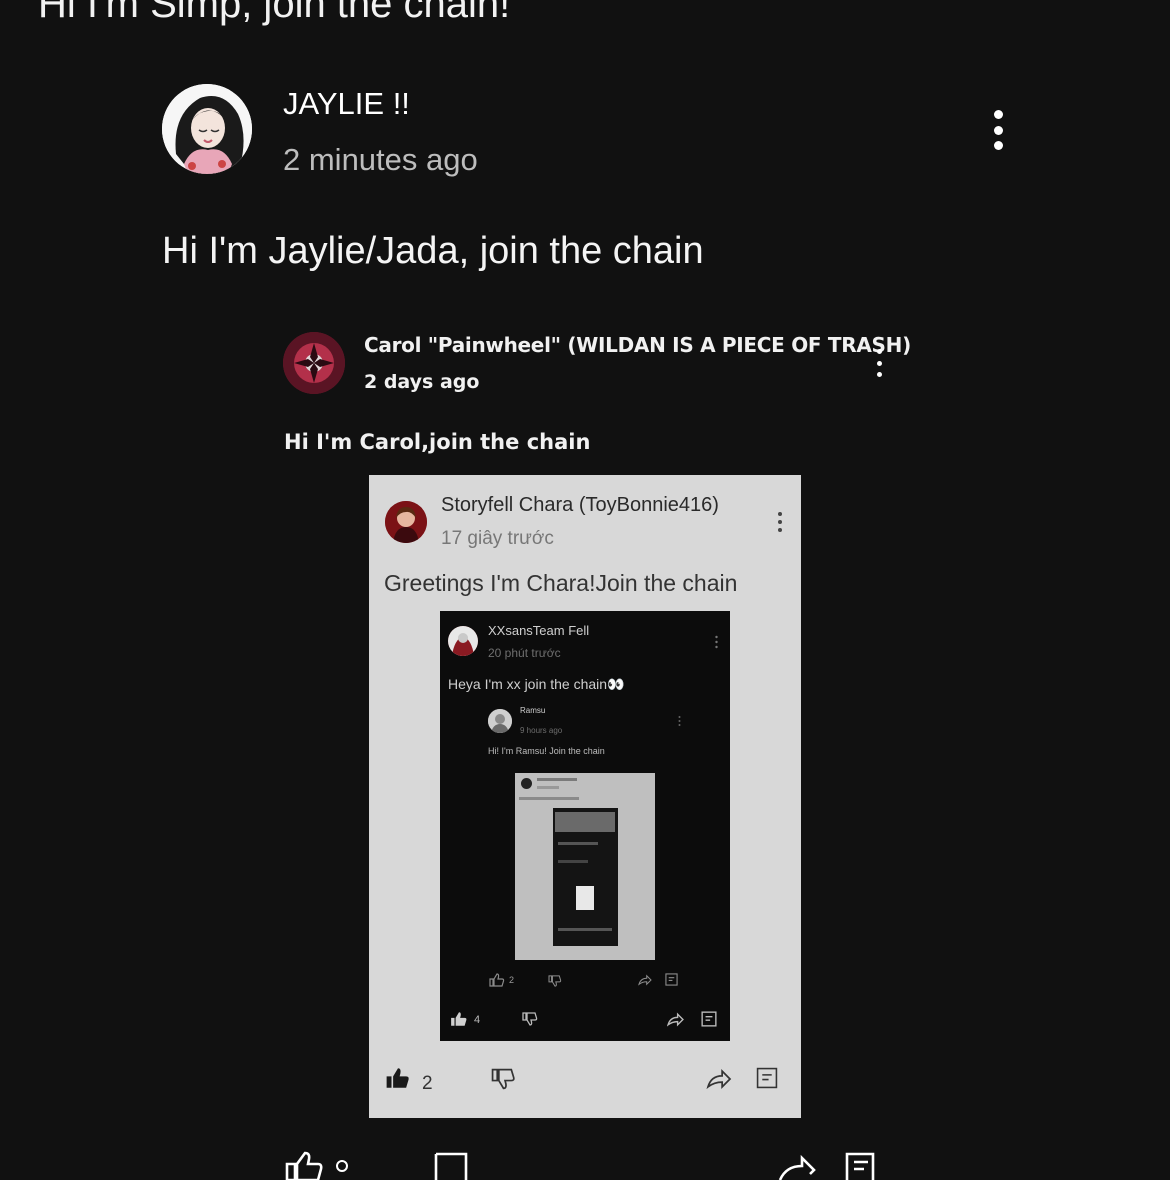  What do you see at coordinates (879, 363) in the screenshot?
I see `carol-more-vertical-icon` at bounding box center [879, 363].